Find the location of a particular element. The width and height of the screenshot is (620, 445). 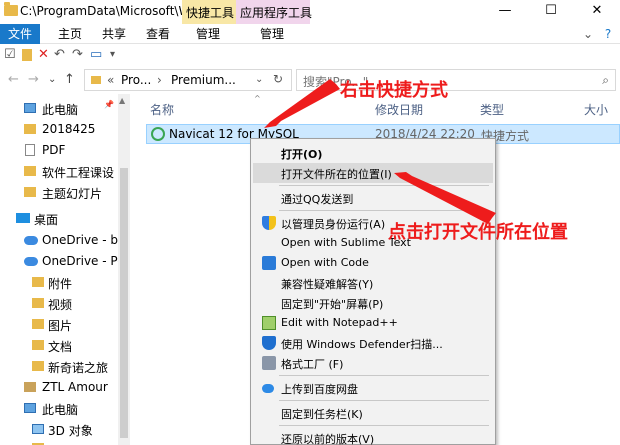

arrow-to-shortcut is located at coordinates (302, 103).